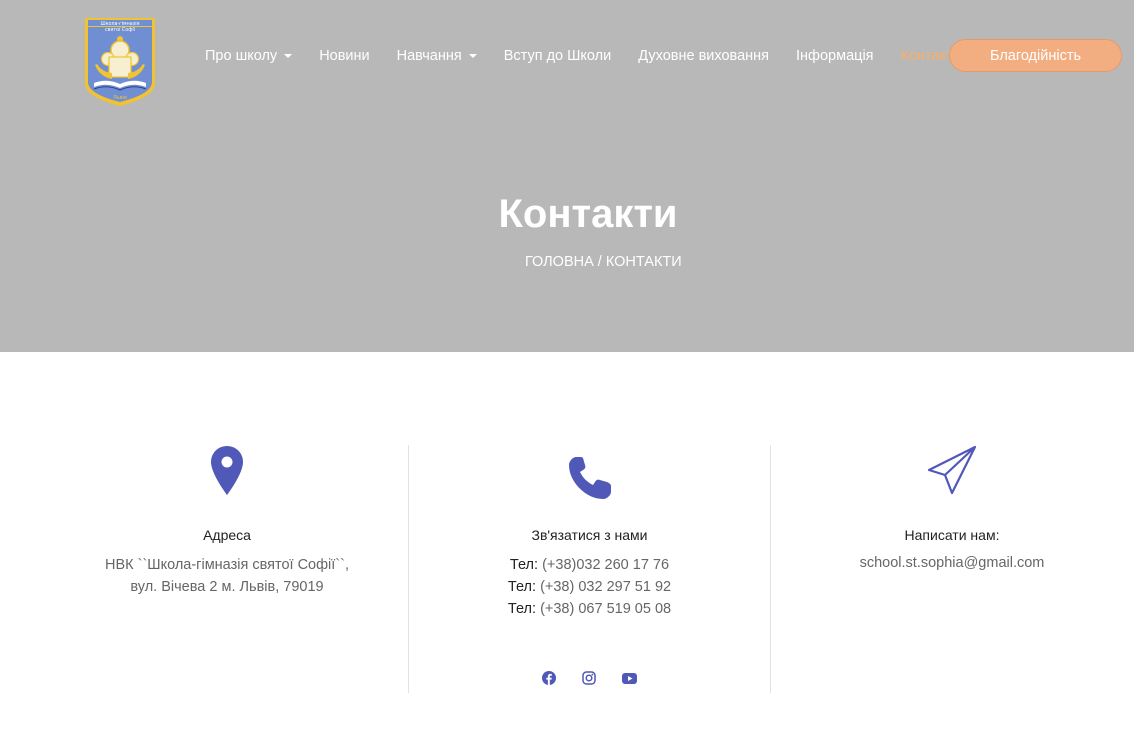 Image resolution: width=1134 pixels, height=744 pixels. I want to click on nav-item-label: Духовне виховання, so click(704, 56).